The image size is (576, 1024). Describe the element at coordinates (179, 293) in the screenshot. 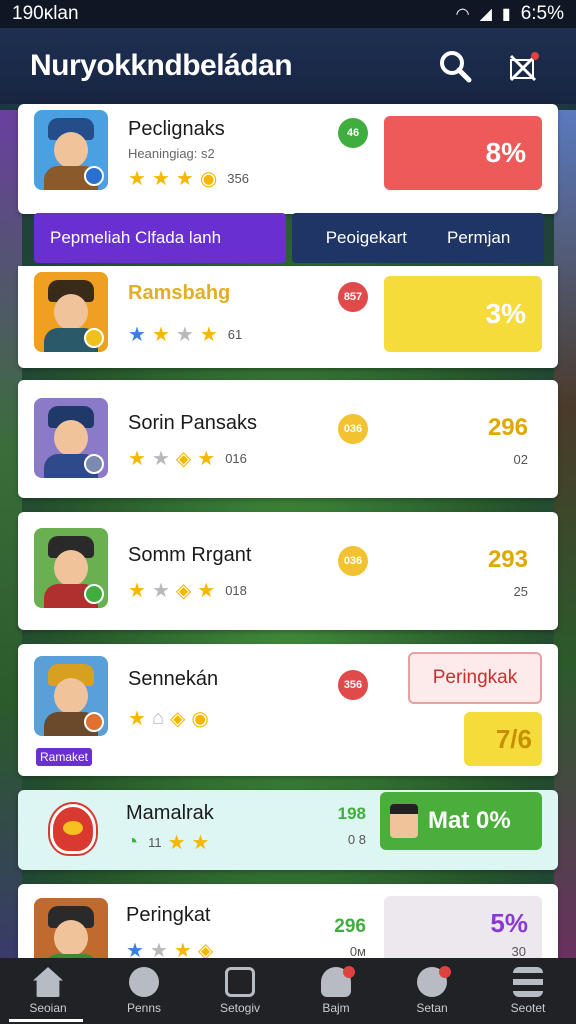

I see `item-name: Ramsbahg` at that location.